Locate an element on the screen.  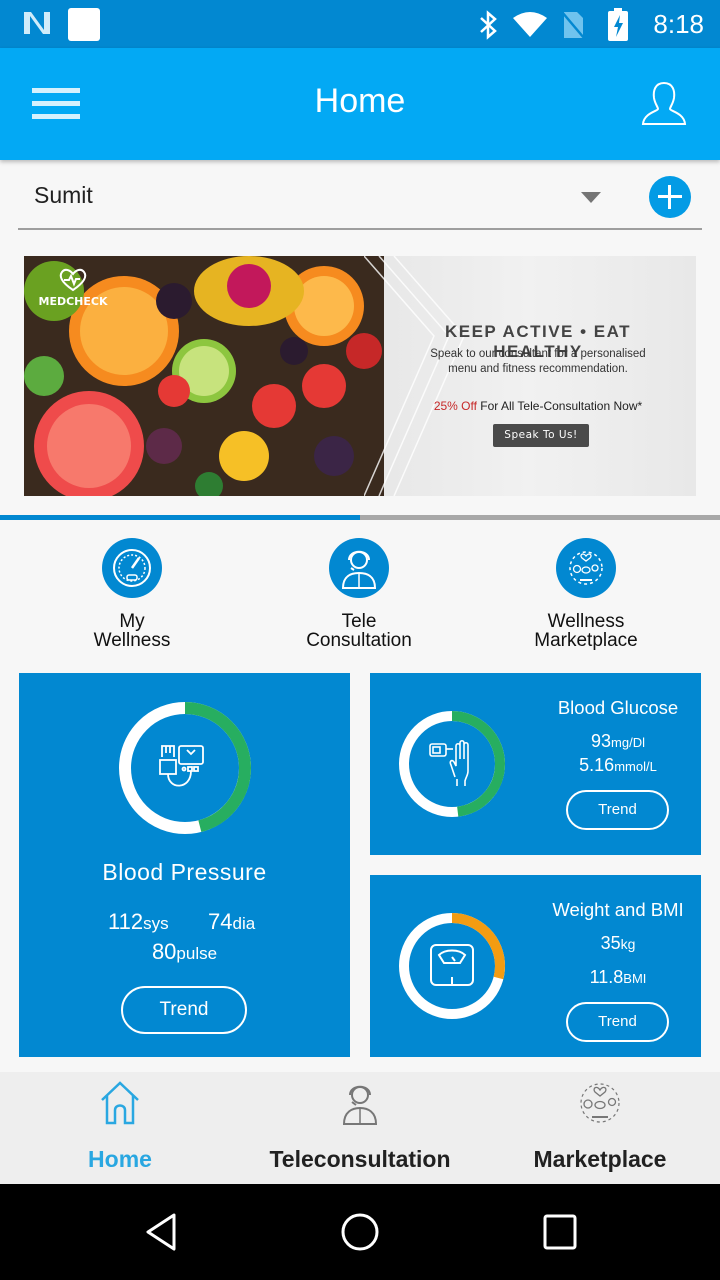
notification-square-icon is located at coordinates (84, 24).